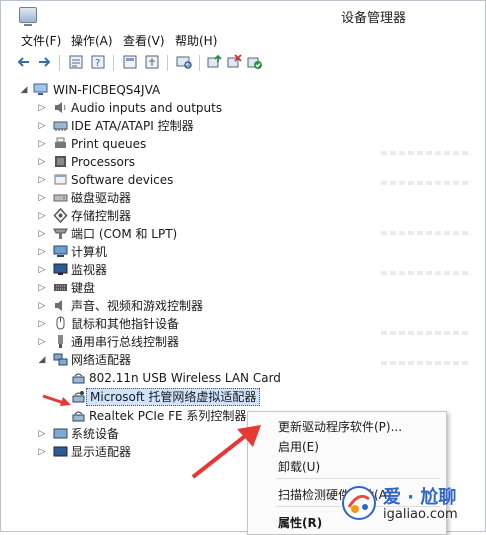  I want to click on software-device-icon, so click(60, 179).